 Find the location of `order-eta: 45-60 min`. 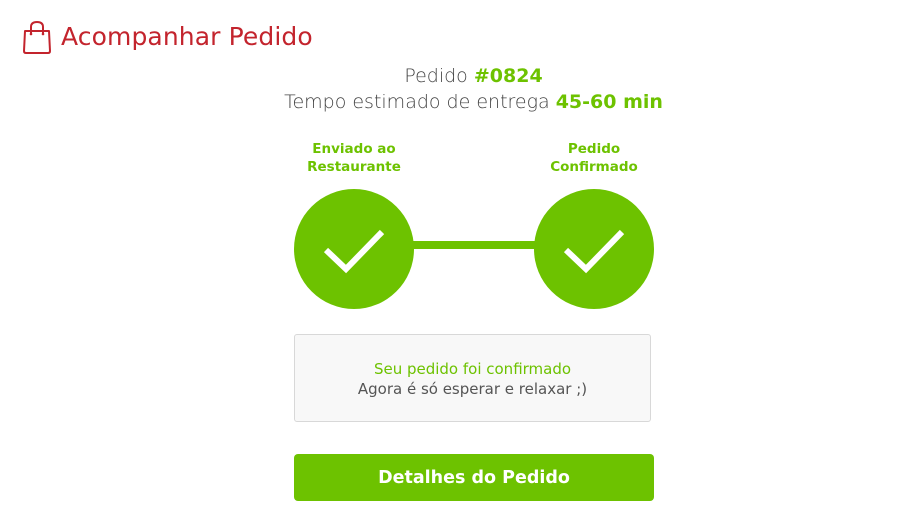

order-eta: 45-60 min is located at coordinates (609, 102).